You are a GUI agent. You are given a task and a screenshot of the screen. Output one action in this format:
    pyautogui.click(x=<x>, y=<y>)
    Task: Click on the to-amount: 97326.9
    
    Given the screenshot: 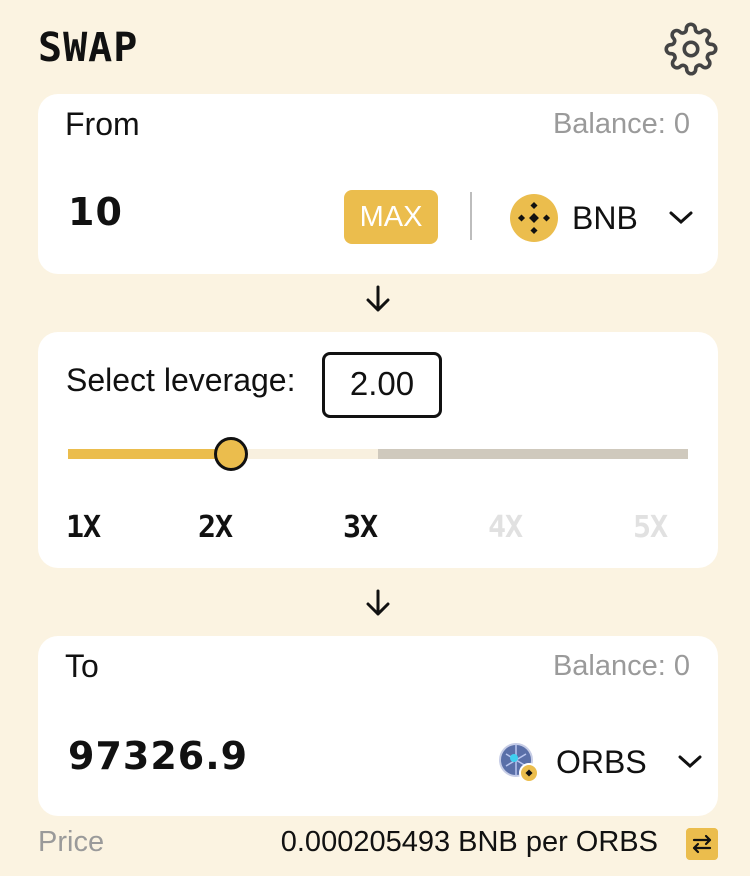 What is the action you would take?
    pyautogui.click(x=158, y=756)
    